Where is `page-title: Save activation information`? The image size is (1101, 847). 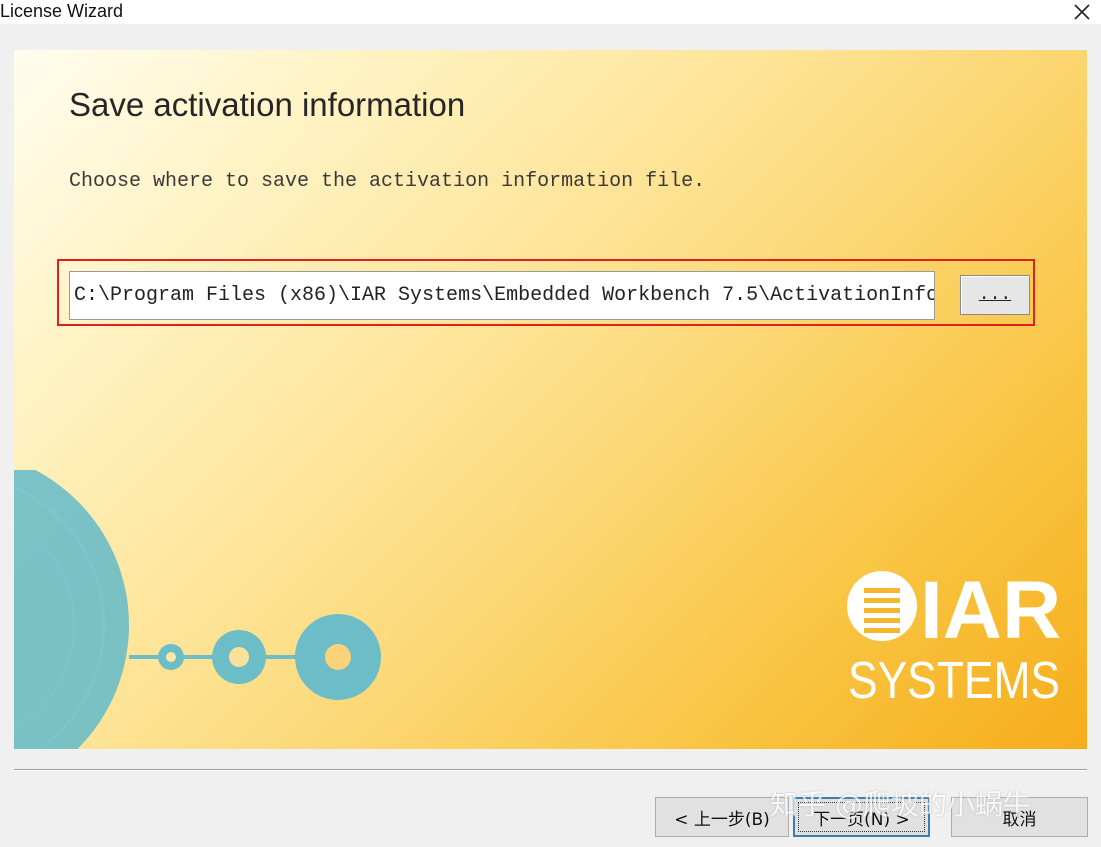 page-title: Save activation information is located at coordinates (267, 104).